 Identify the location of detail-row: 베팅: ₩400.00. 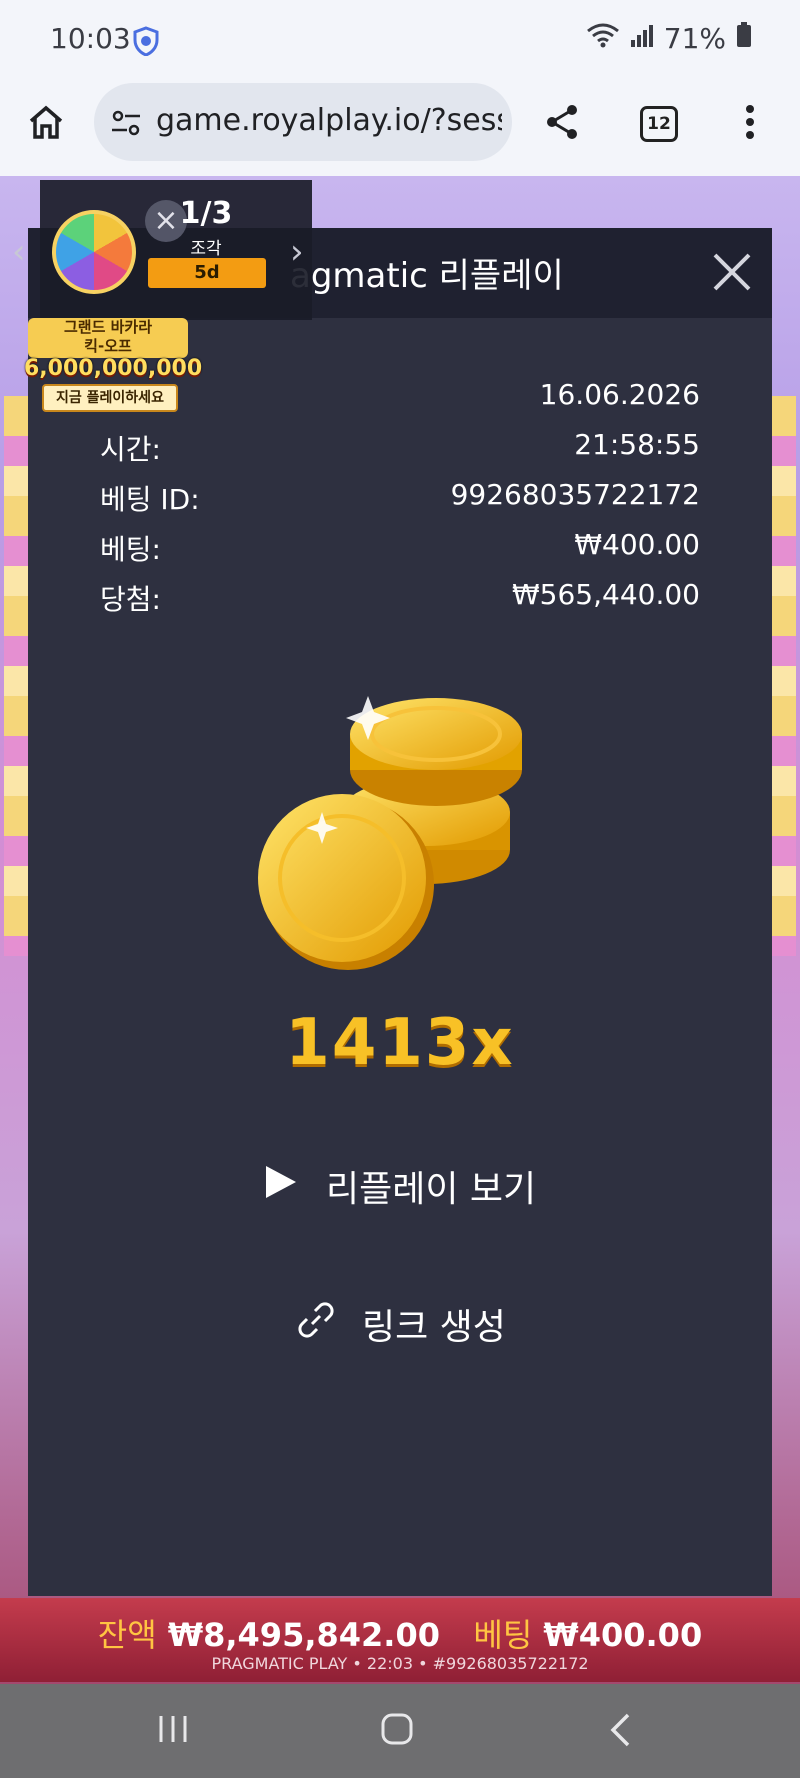
(400, 553).